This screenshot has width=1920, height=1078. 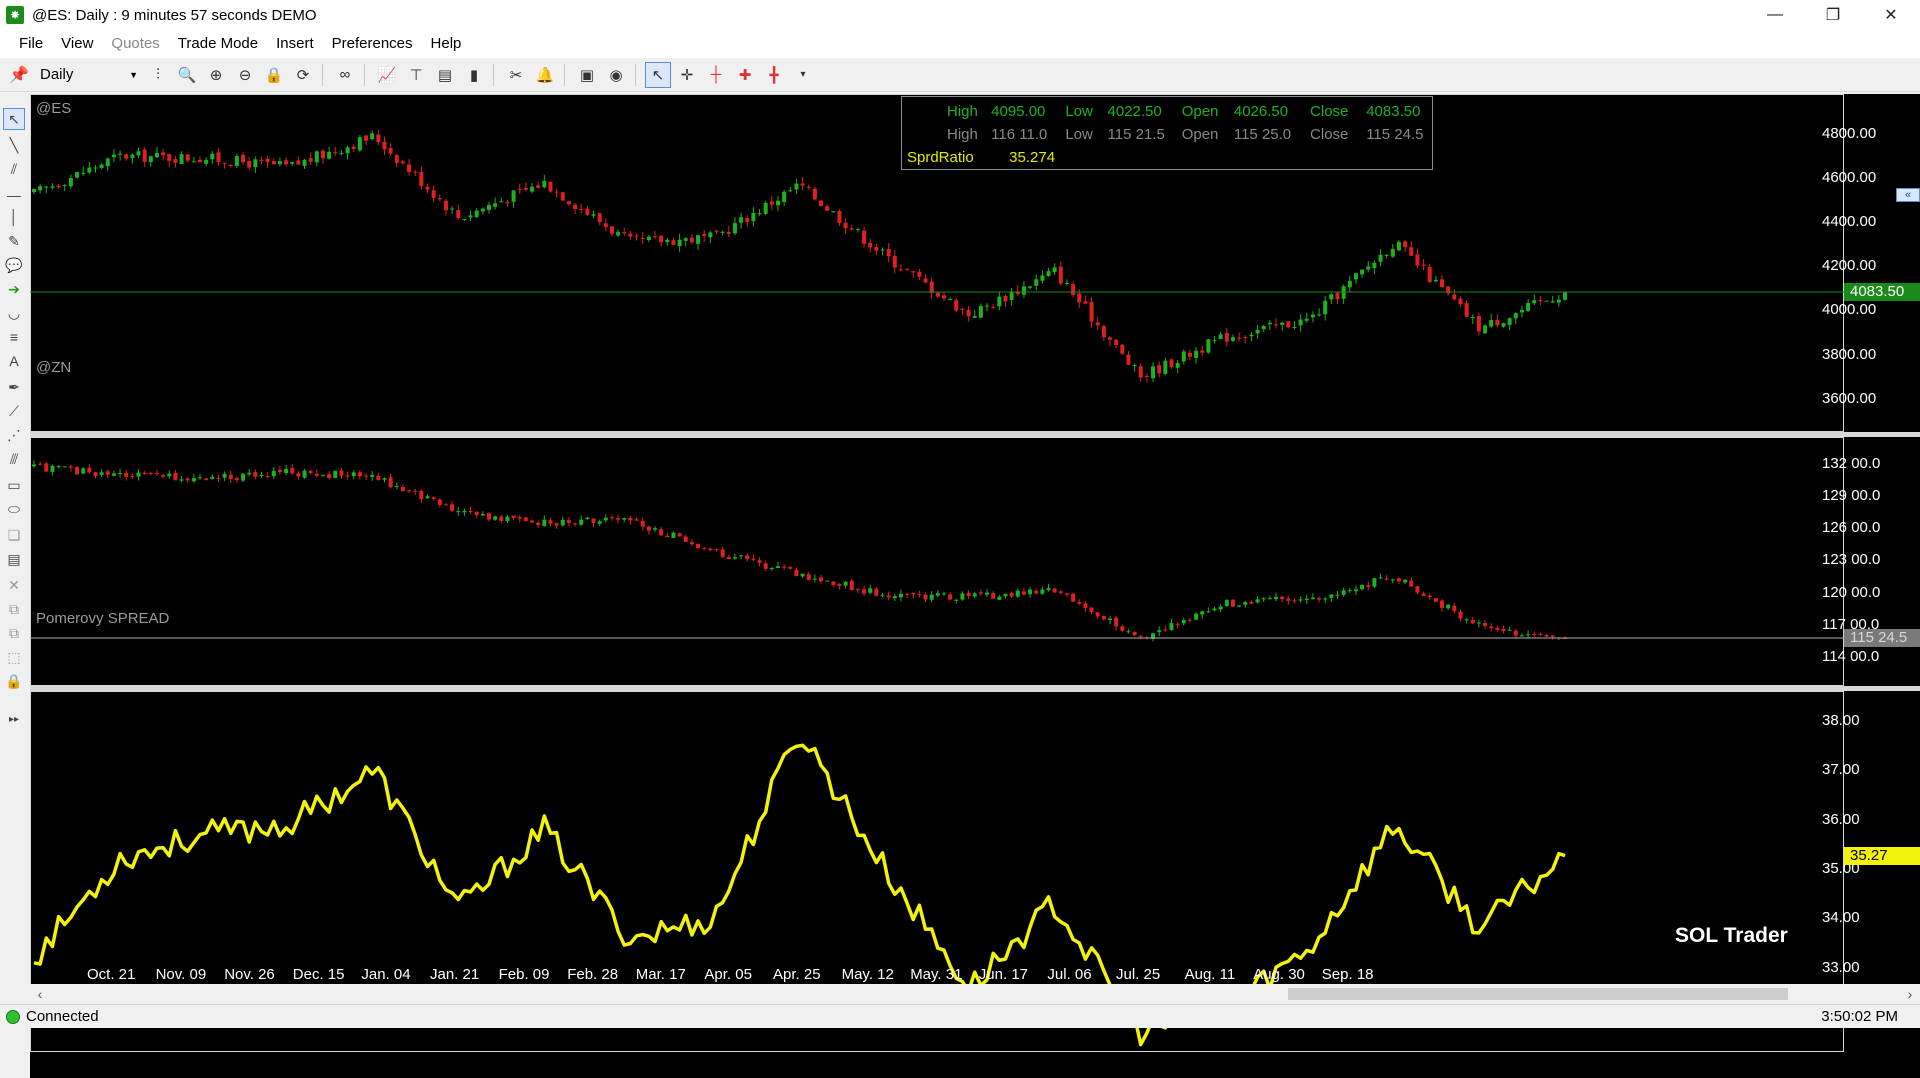 I want to click on cross-icon: ┼, so click(x=716, y=75).